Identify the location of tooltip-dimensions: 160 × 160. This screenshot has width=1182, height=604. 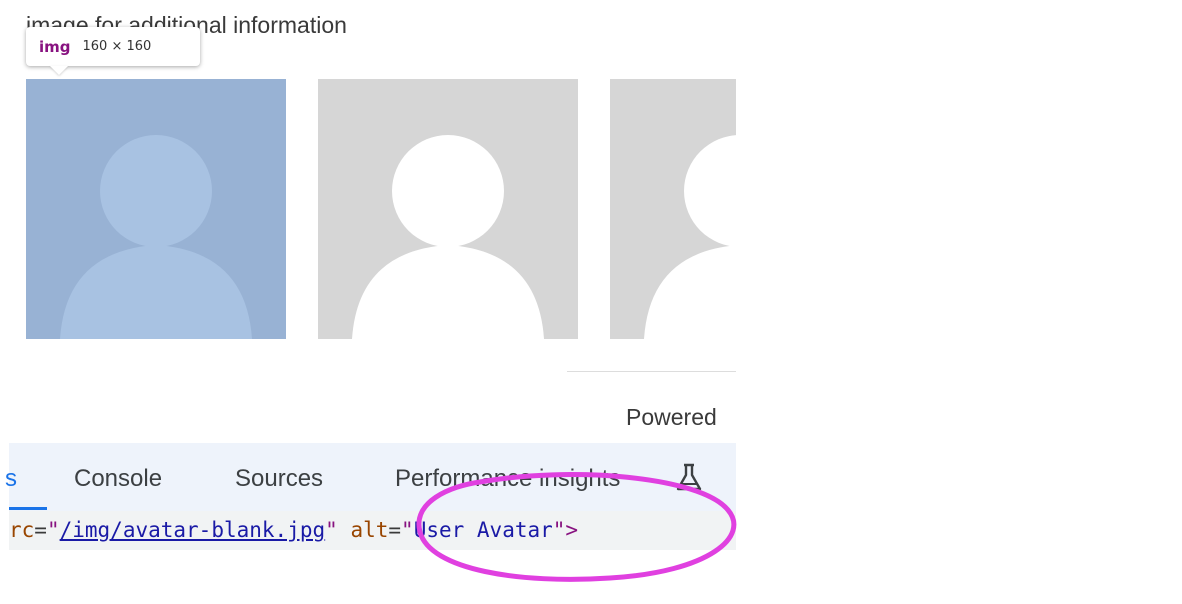
(117, 46).